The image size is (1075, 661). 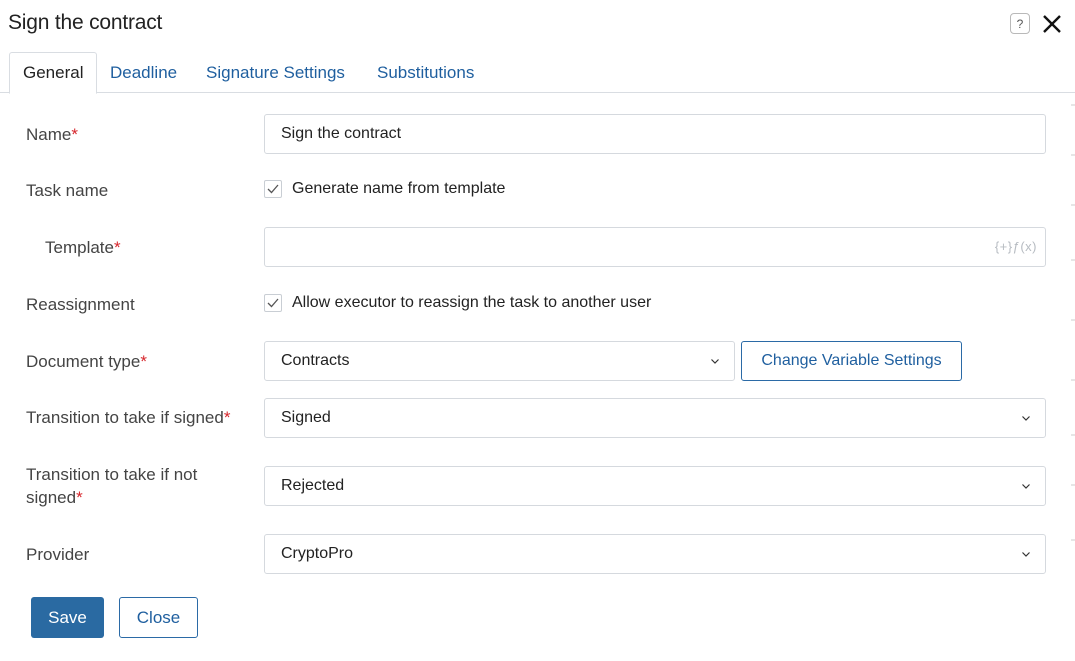 I want to click on generate-name-option: Generate name from template, so click(x=384, y=189).